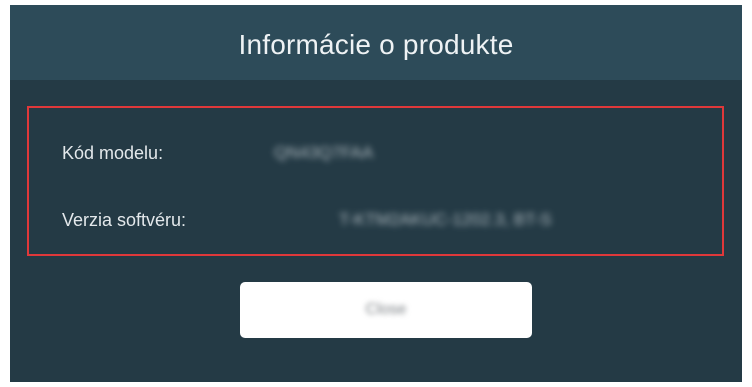  I want to click on close-button-label: Close, so click(386, 309).